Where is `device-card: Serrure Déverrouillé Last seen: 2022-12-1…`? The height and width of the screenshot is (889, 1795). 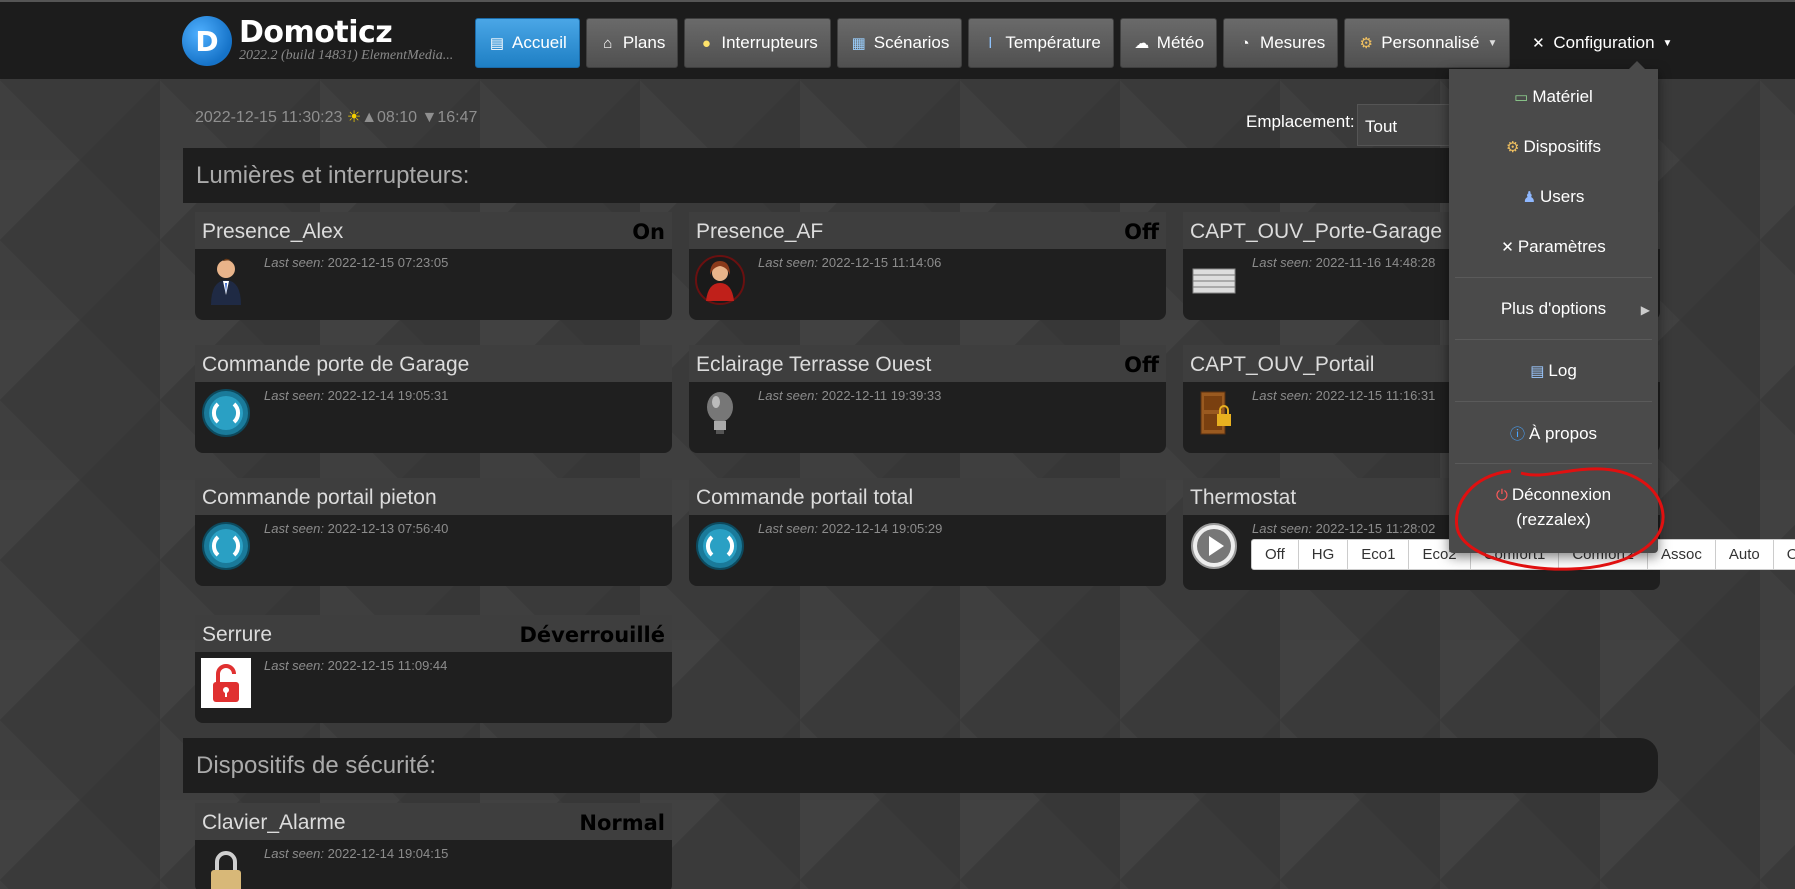
device-card: Serrure Déverrouillé Last seen: 2022-12-1… is located at coordinates (433, 669).